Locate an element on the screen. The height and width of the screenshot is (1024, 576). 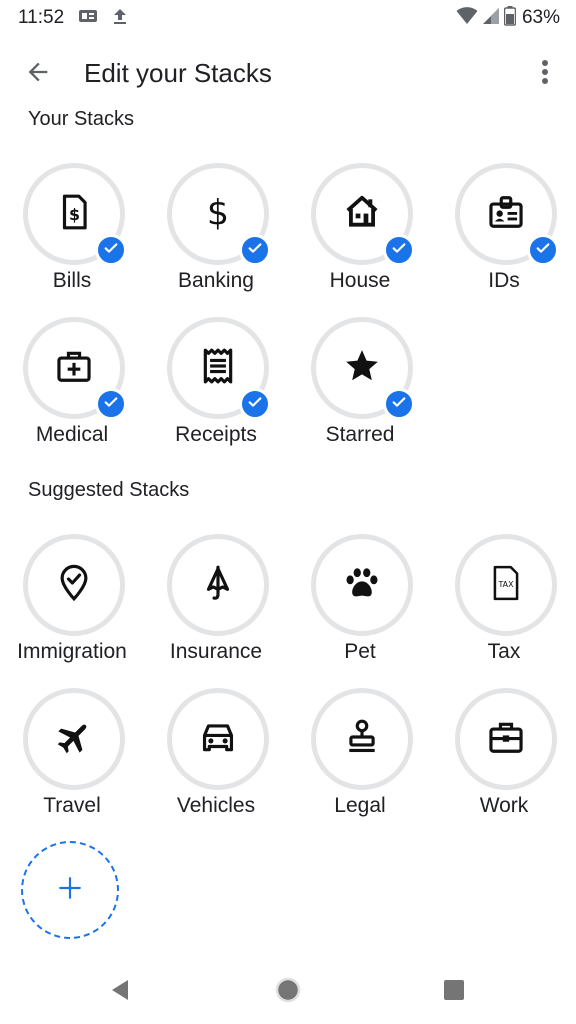
stack-tile-insurance: Insurance is located at coordinates (216, 604).